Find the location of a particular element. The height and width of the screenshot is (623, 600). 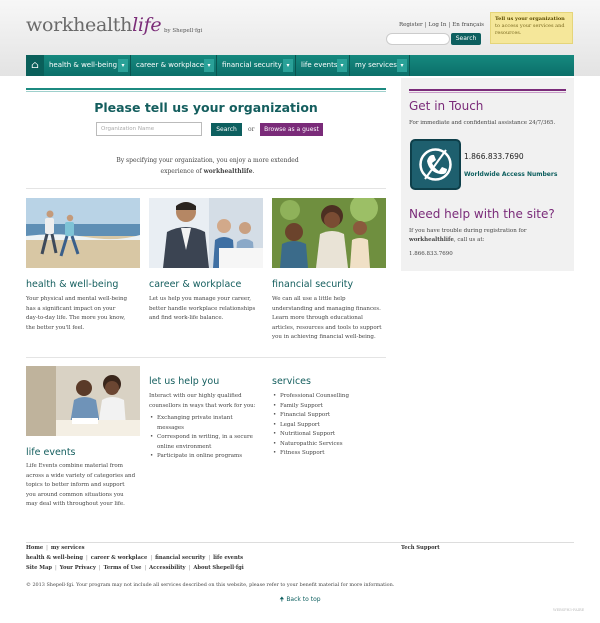

footer-rule is located at coordinates (300, 542).